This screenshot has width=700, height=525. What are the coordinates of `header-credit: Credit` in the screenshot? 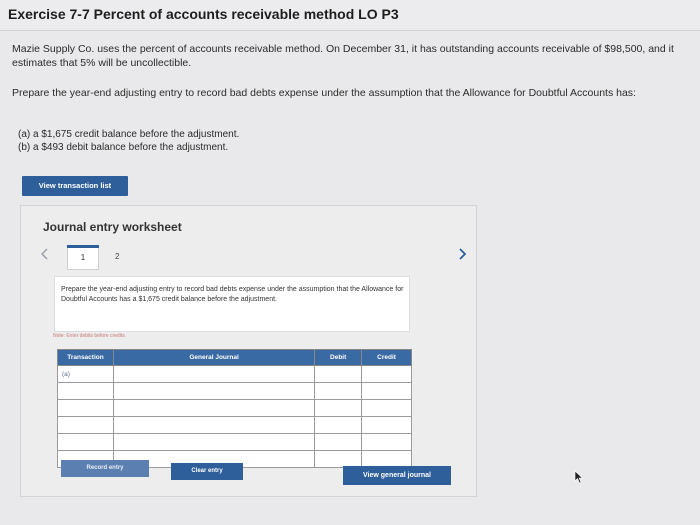 It's located at (386, 357).